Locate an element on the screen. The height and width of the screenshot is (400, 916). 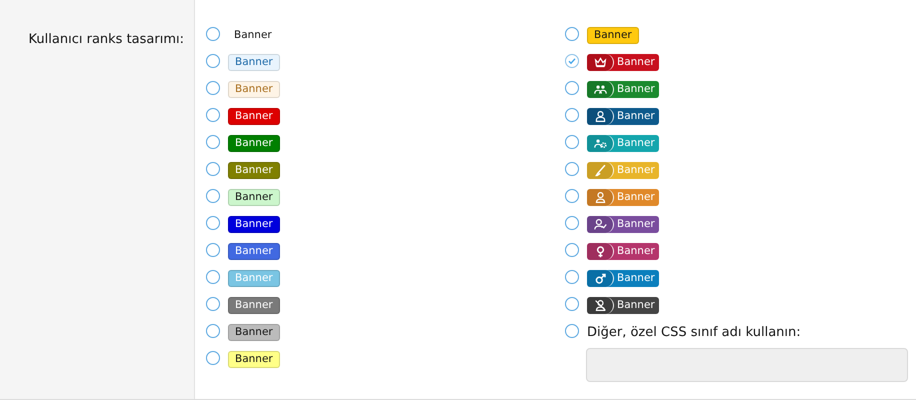
check-icon is located at coordinates (572, 61).